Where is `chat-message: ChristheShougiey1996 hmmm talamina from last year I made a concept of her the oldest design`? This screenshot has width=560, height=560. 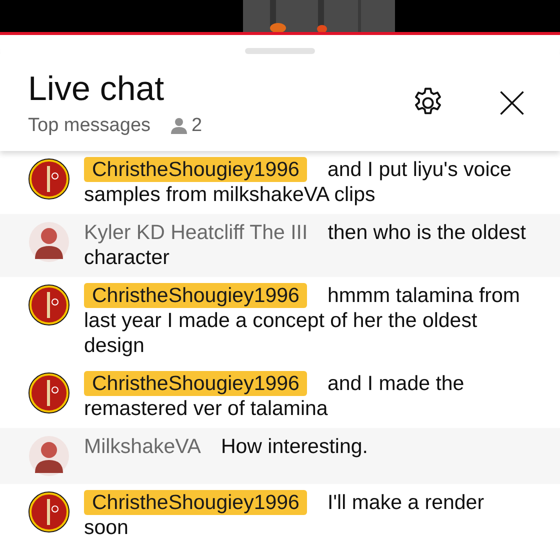
chat-message: ChristheShougiey1996 hmmm talamina from last year I made a concept of her the oldest design is located at coordinates (302, 320).